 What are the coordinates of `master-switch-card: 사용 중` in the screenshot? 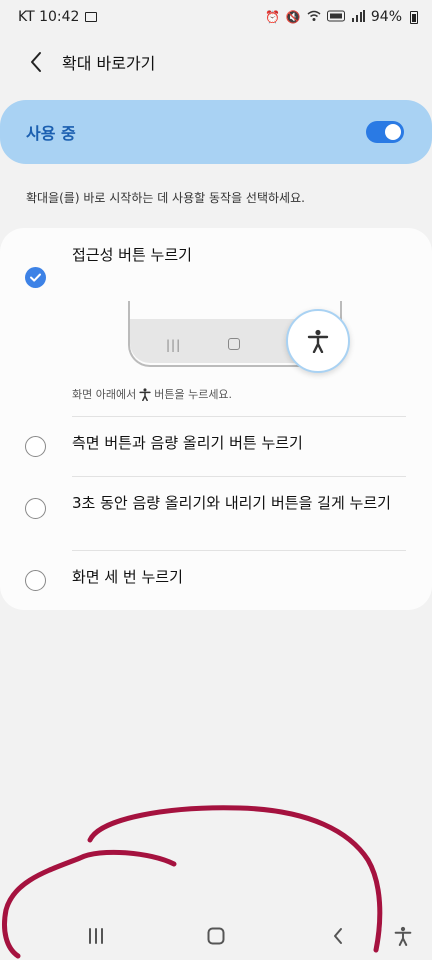 It's located at (216, 132).